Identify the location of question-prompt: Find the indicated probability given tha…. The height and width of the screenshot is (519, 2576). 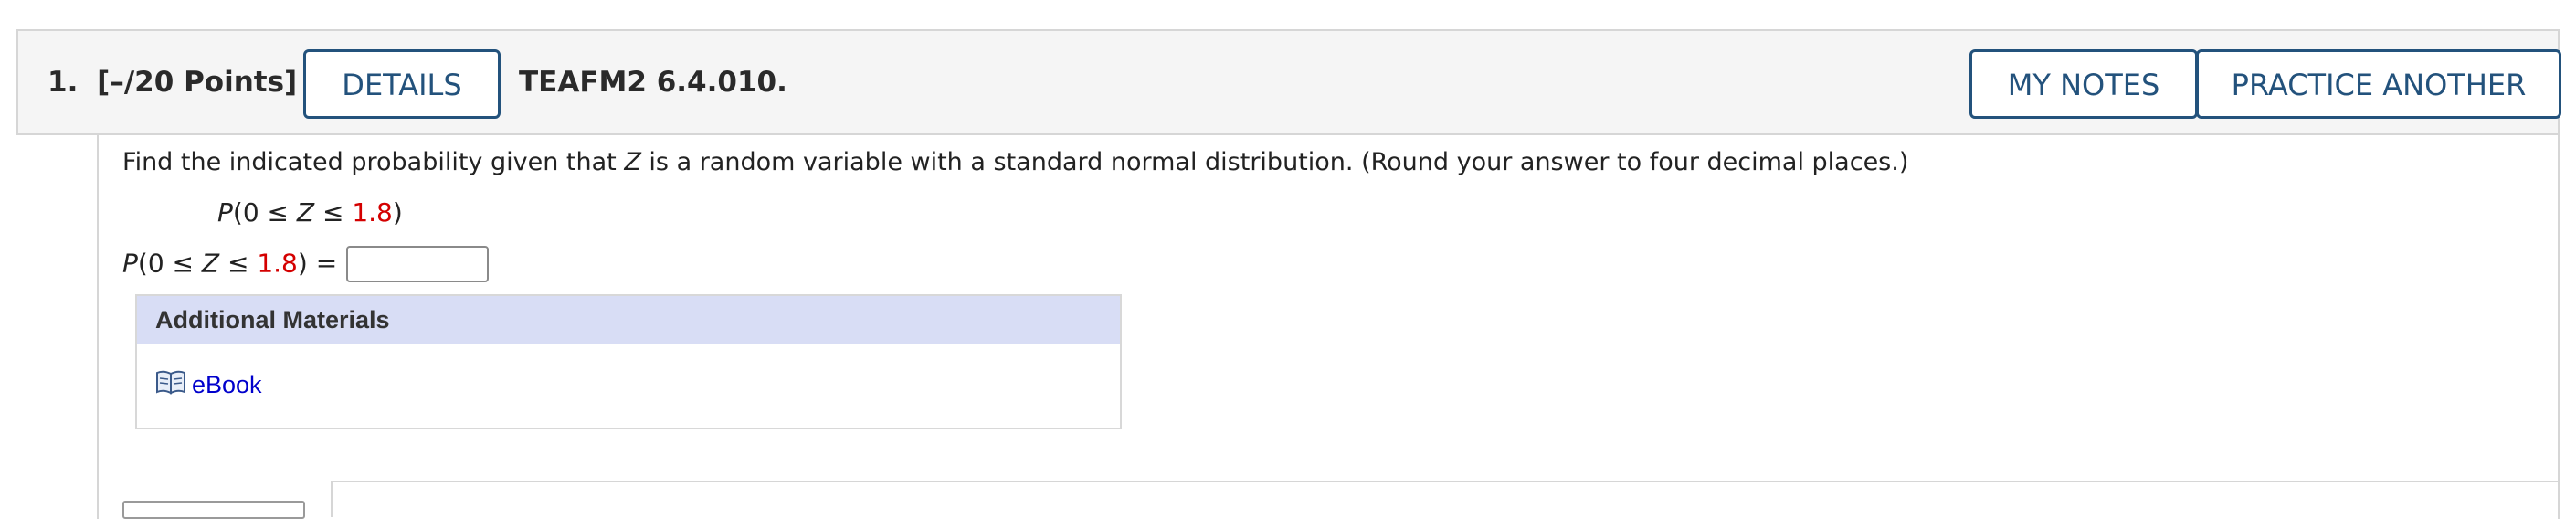
(1015, 162).